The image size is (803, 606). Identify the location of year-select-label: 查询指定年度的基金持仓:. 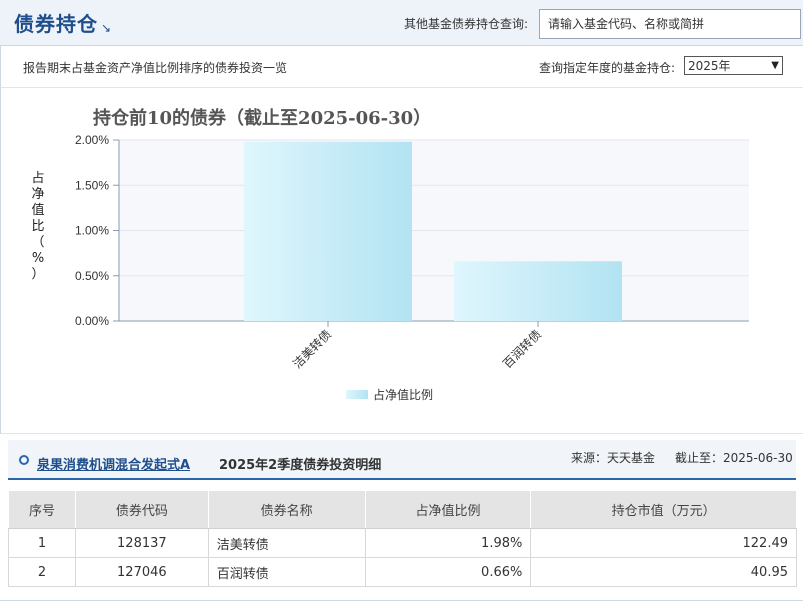
(607, 68).